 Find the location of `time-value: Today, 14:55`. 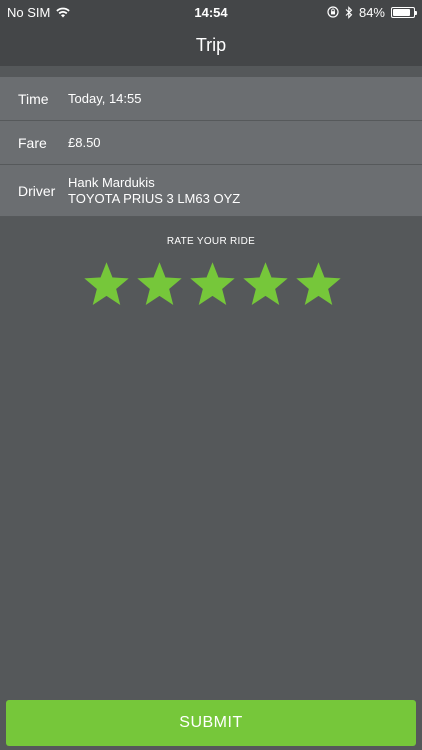

time-value: Today, 14:55 is located at coordinates (105, 98).